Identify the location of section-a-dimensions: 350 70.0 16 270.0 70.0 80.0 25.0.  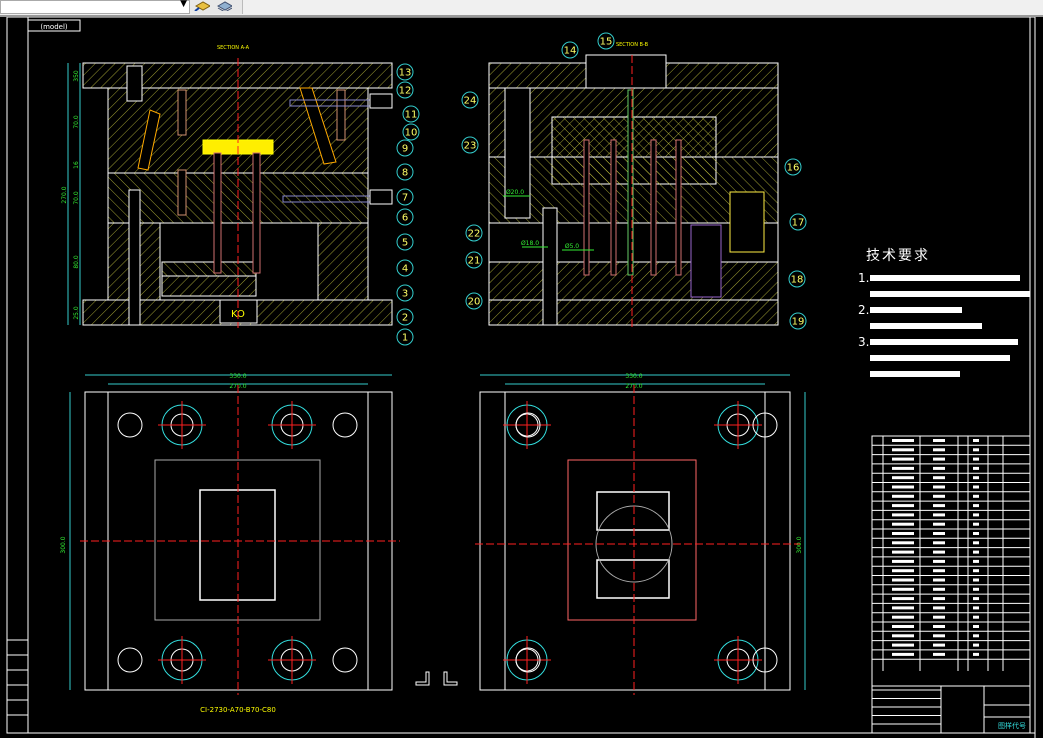
(70, 195).